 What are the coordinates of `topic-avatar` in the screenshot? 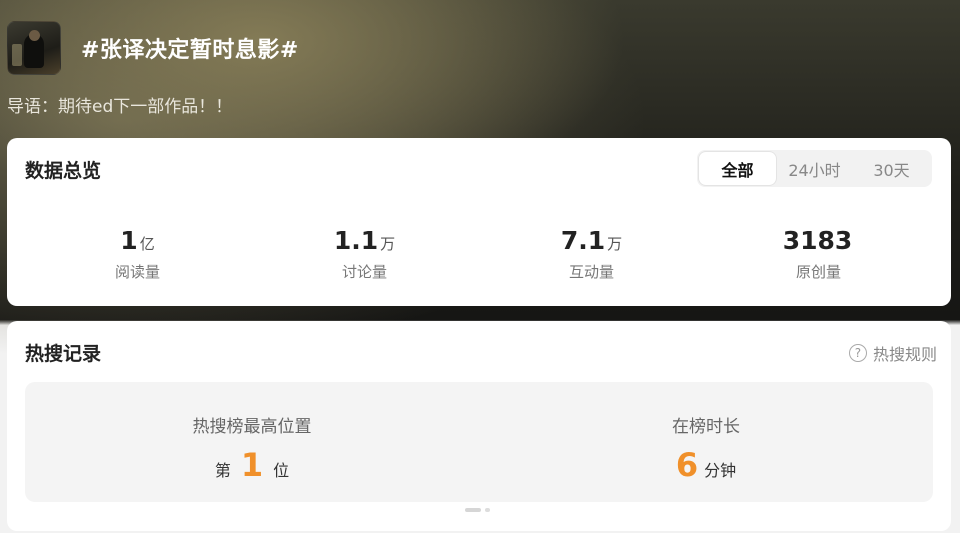 It's located at (34, 48).